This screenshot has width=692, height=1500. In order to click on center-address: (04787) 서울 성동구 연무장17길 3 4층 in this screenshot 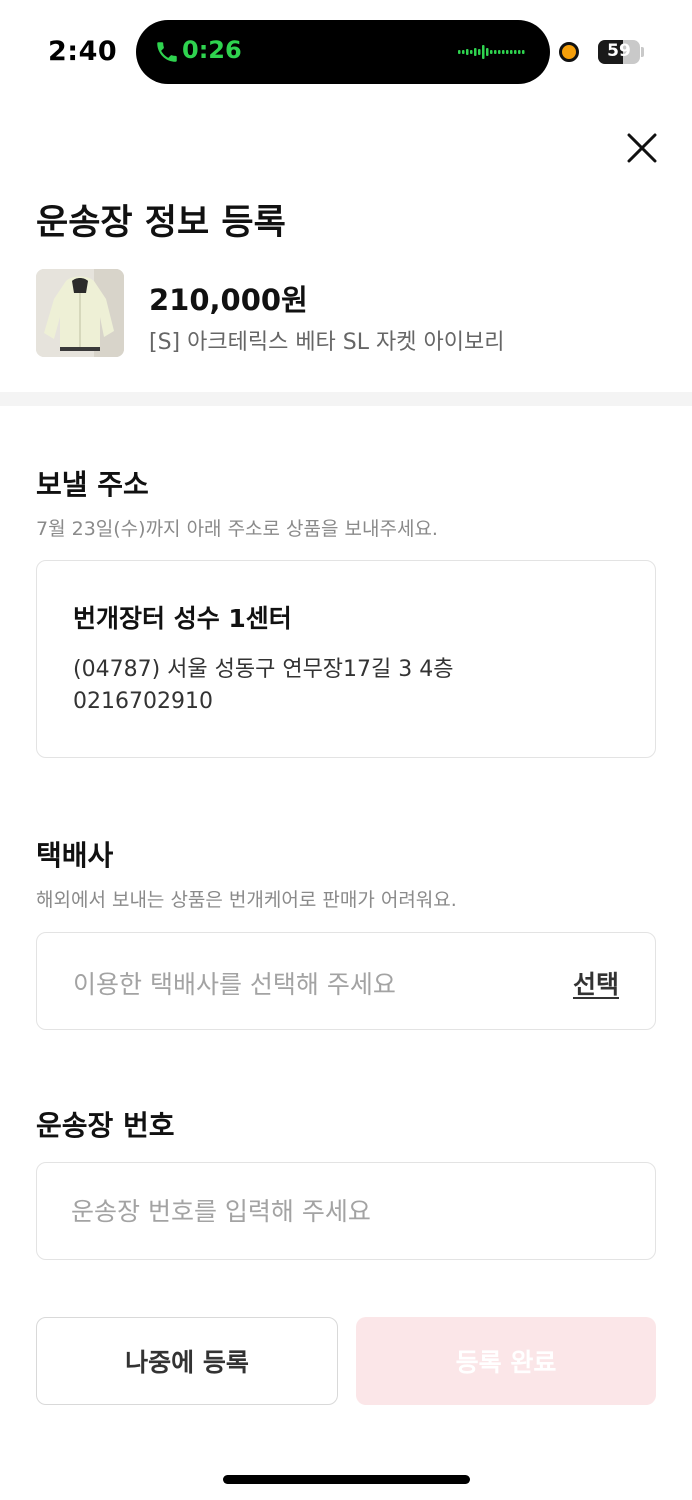, I will do `click(263, 669)`.